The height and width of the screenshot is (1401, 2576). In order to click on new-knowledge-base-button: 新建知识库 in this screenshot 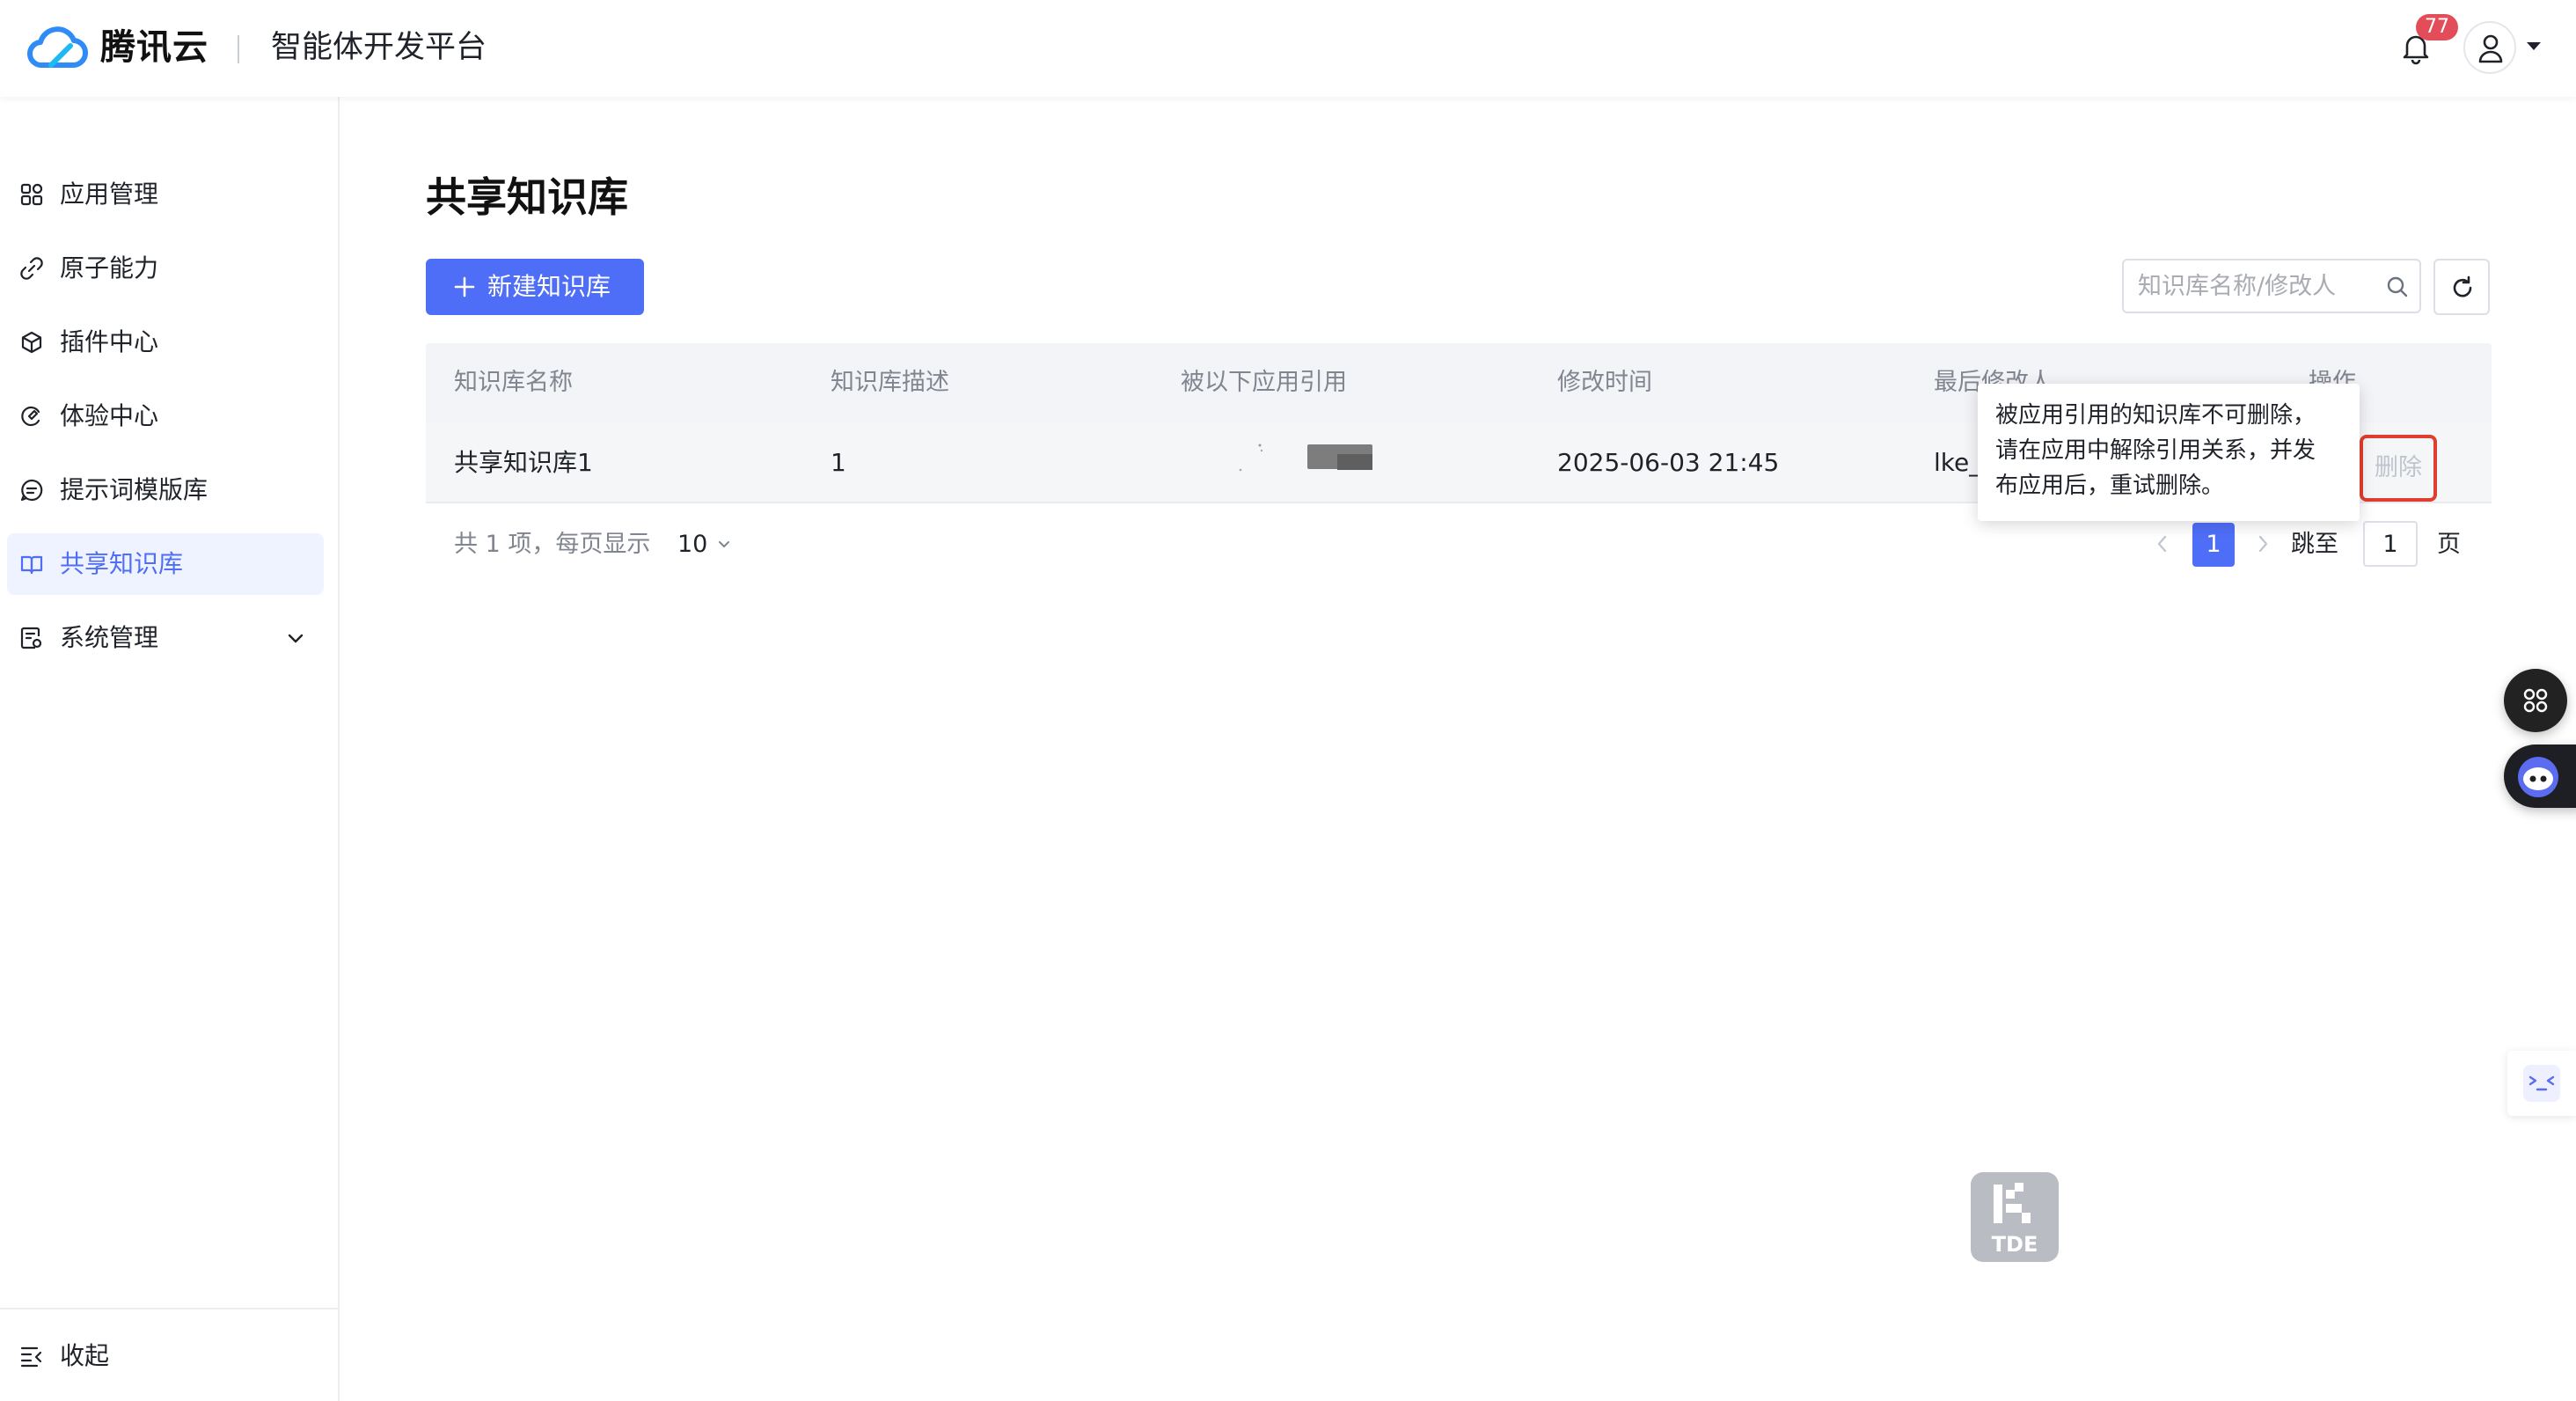, I will do `click(535, 287)`.